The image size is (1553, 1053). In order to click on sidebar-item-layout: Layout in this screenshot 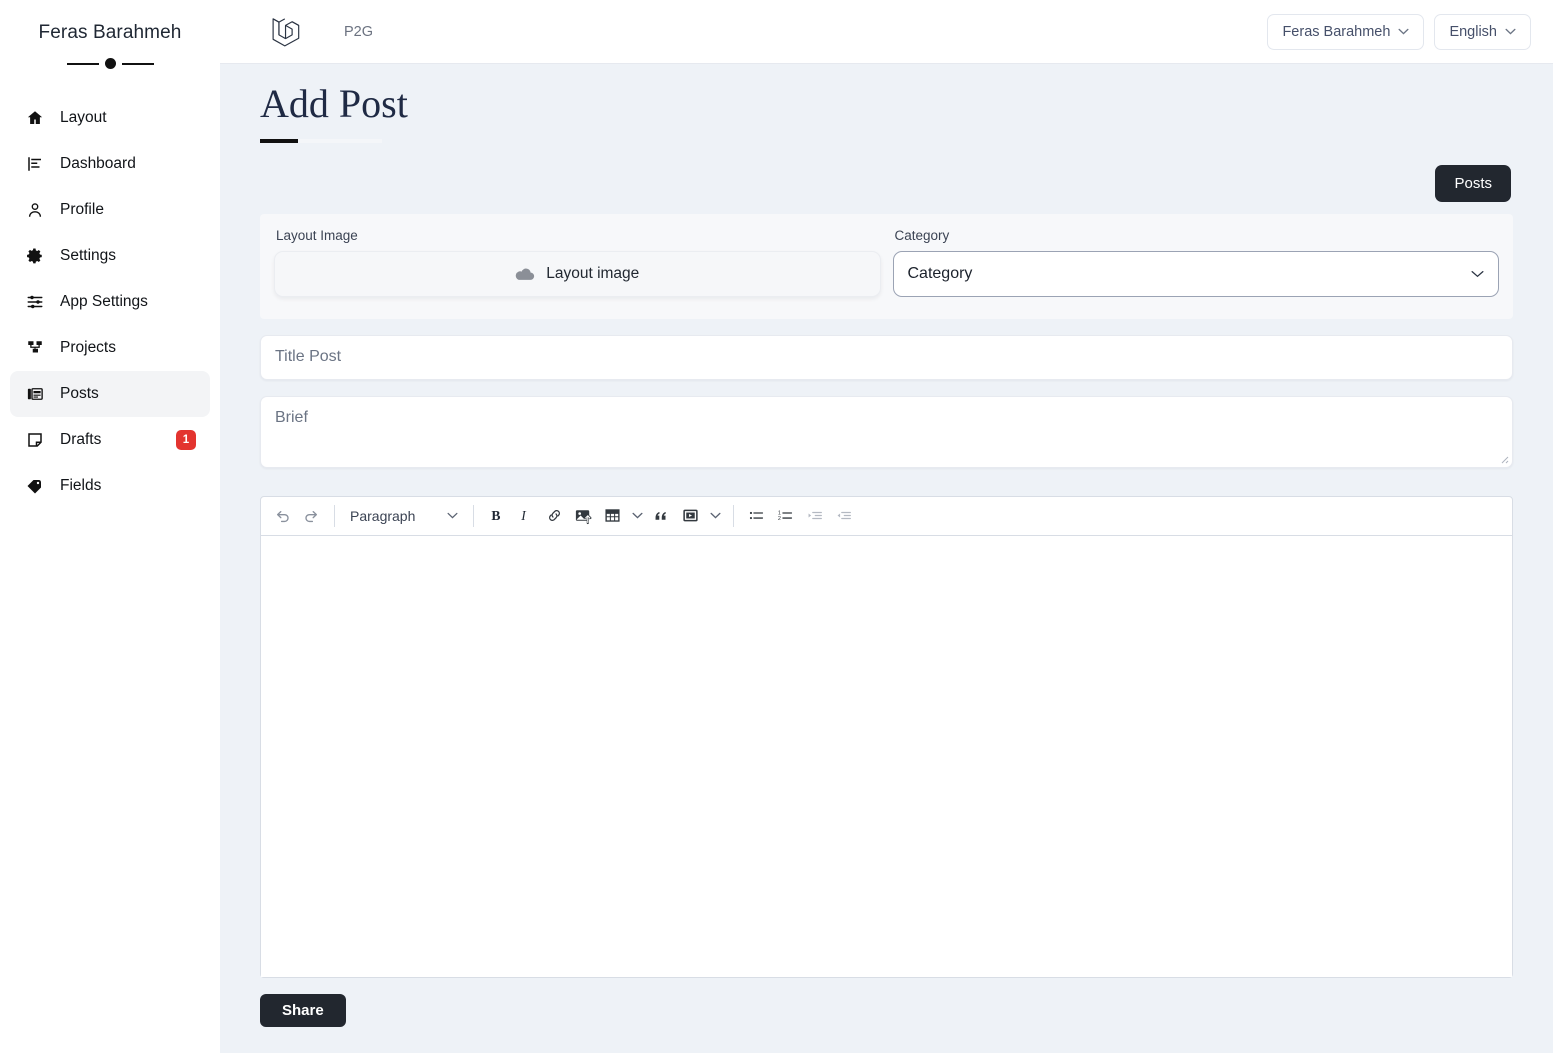, I will do `click(110, 118)`.